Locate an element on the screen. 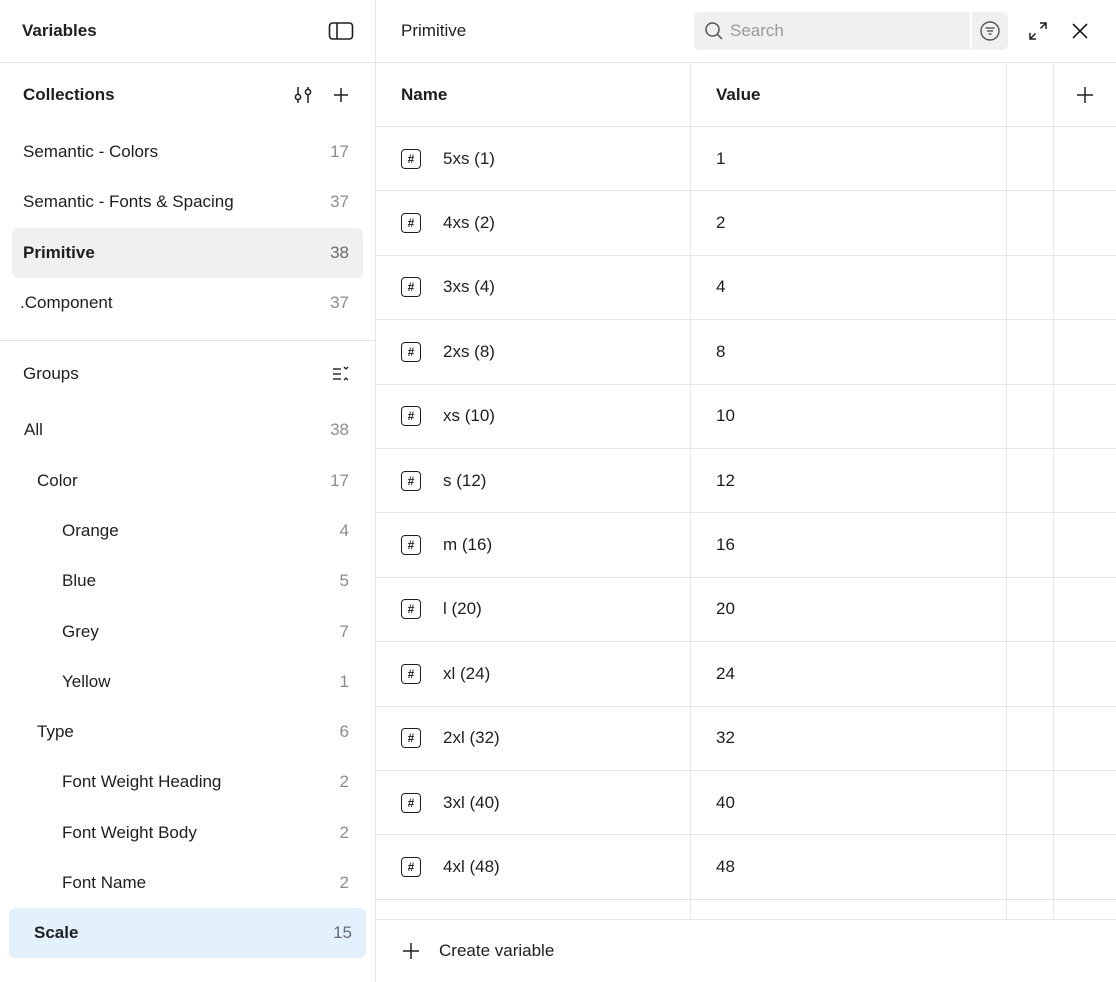 The image size is (1116, 982). group-item-orange: Orange 4 is located at coordinates (187, 531).